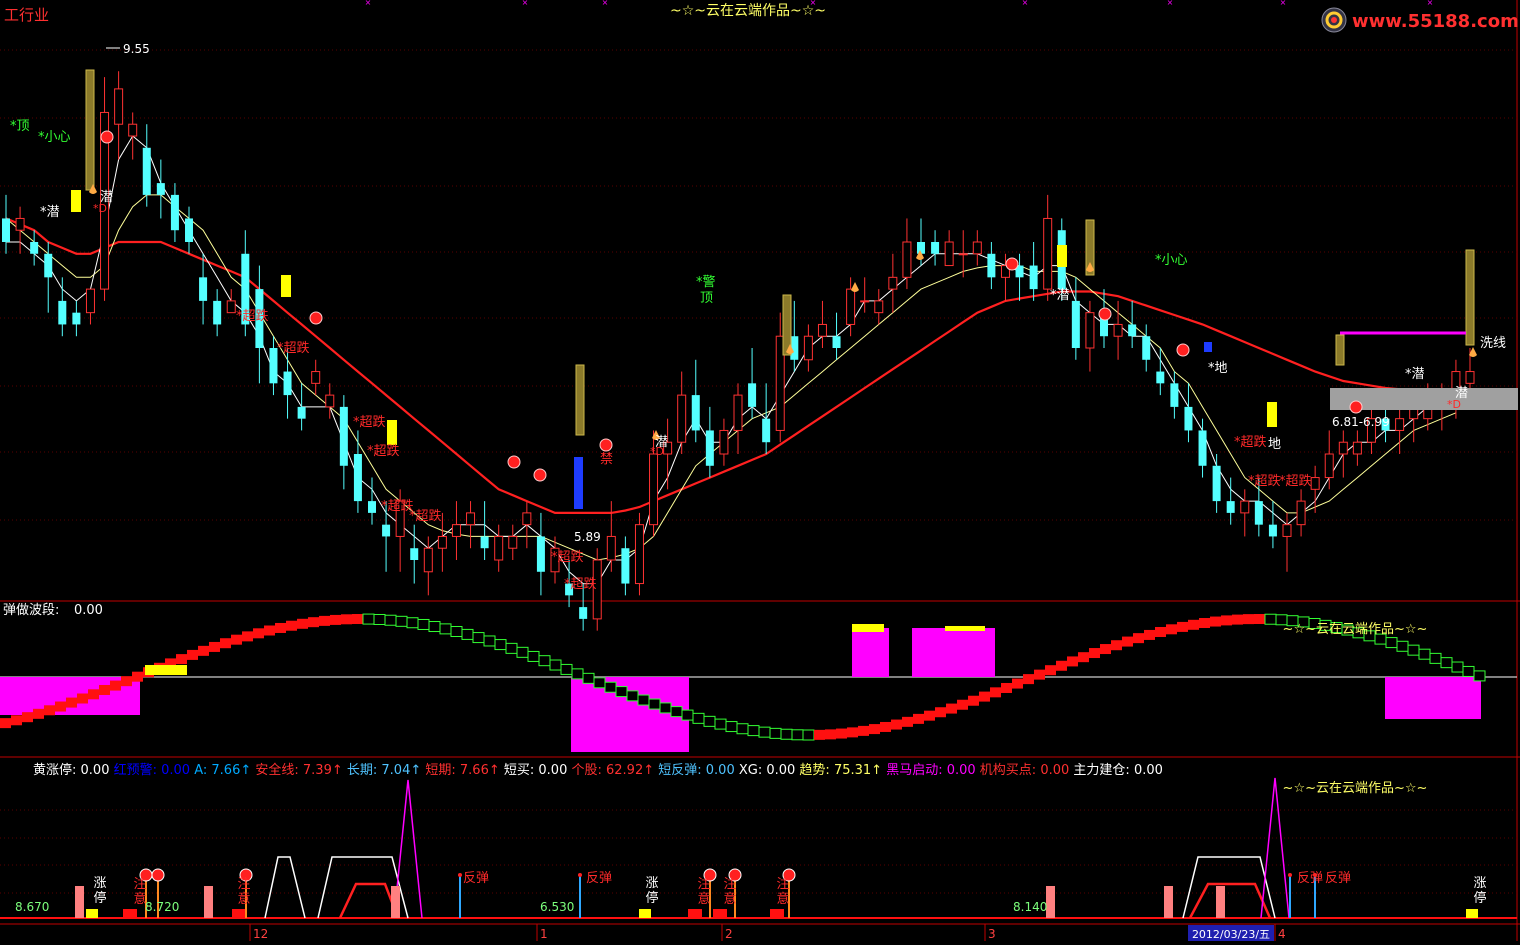 This screenshot has height=945, width=1520. Describe the element at coordinates (855, 287) in the screenshot. I see `hand-pointer-icon` at that location.